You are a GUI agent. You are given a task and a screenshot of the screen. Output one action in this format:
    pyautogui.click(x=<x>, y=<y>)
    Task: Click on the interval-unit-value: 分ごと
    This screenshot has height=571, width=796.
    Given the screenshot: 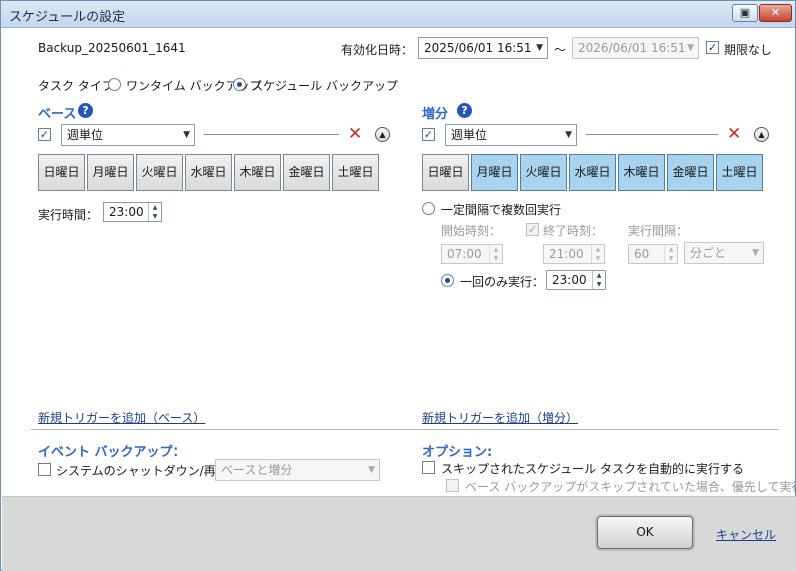 What is the action you would take?
    pyautogui.click(x=708, y=253)
    